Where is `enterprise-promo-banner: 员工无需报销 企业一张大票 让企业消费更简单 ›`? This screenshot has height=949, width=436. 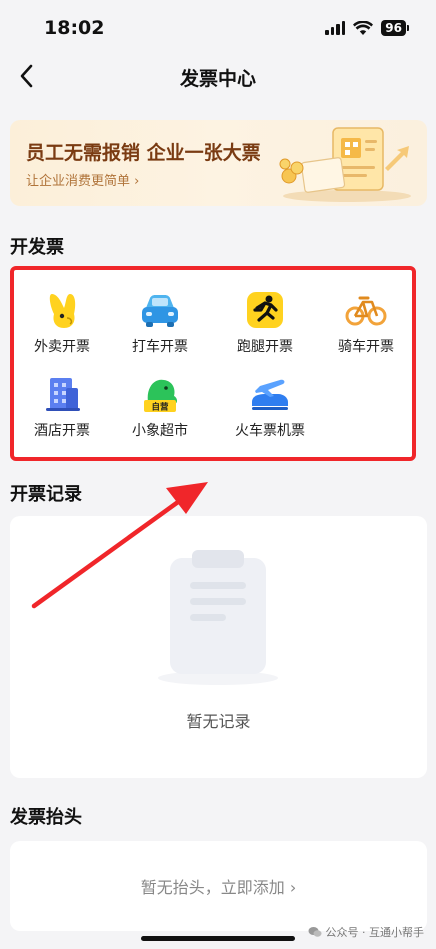
enterprise-promo-banner: 员工无需报销 企业一张大票 让企业消费更简单 › is located at coordinates (218, 163).